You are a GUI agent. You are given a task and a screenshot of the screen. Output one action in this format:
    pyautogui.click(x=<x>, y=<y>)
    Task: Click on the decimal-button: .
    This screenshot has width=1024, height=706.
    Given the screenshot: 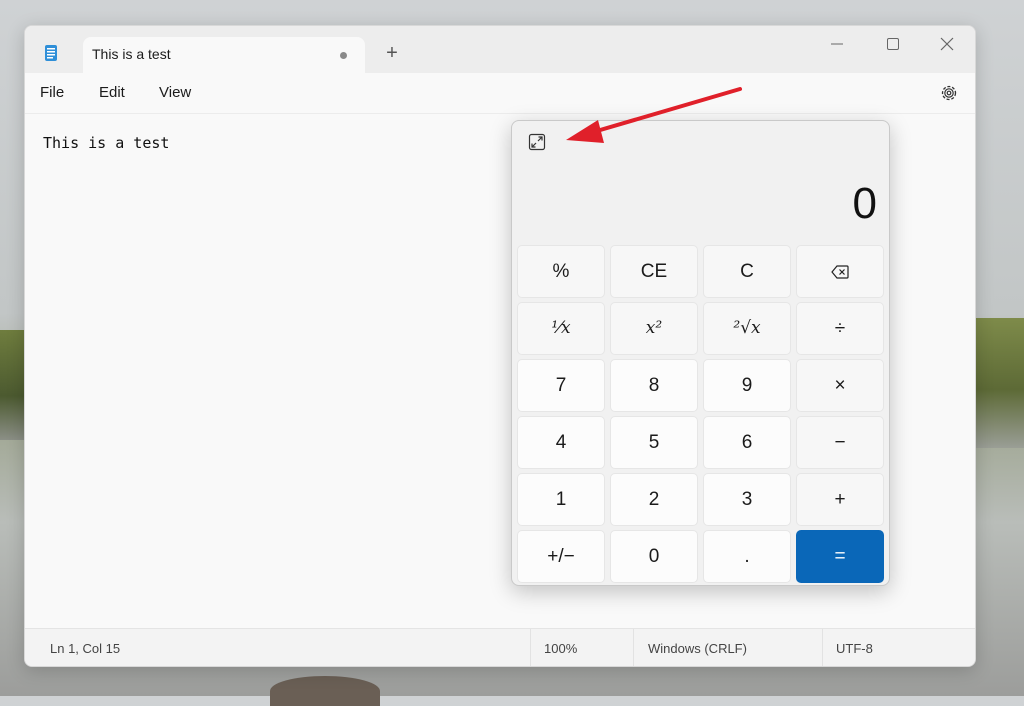 What is the action you would take?
    pyautogui.click(x=747, y=556)
    